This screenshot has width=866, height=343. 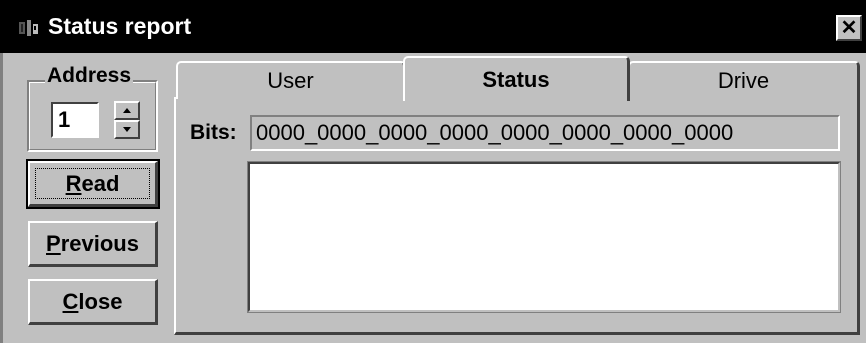 I want to click on close-window-button: ✕, so click(x=849, y=28).